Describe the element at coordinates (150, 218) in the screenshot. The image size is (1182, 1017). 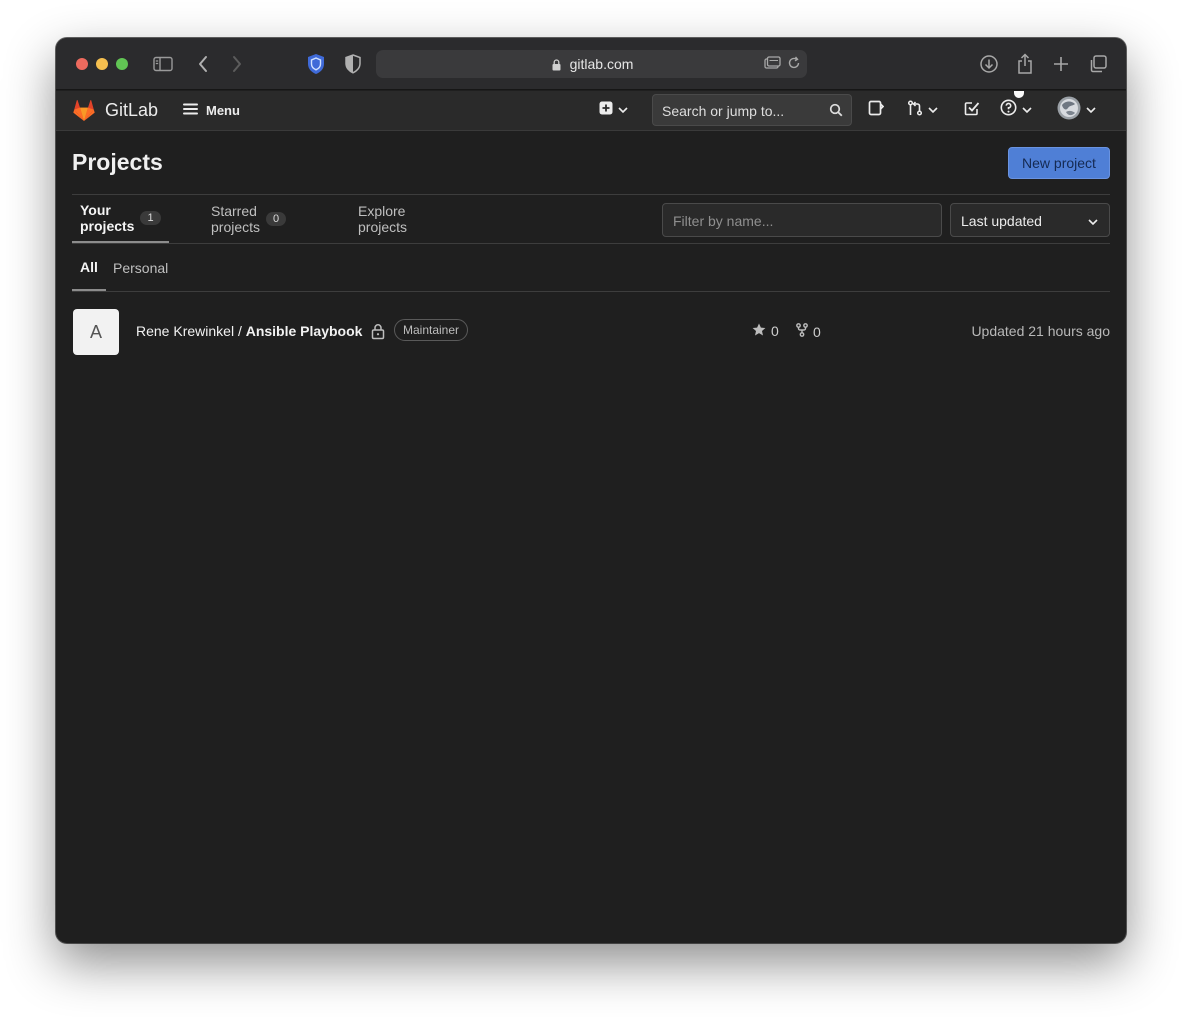
I see `tab-count-badge: 1` at that location.